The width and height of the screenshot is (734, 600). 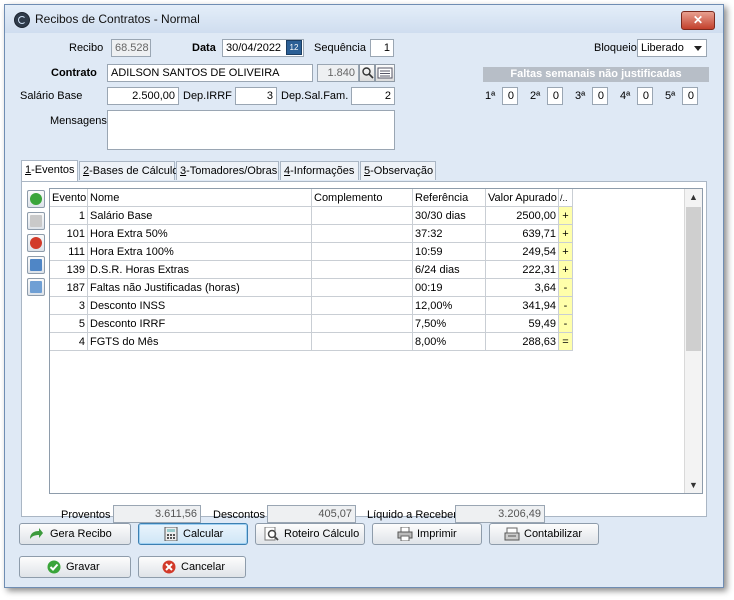 What do you see at coordinates (69, 288) in the screenshot?
I see `cell-evento: 187` at bounding box center [69, 288].